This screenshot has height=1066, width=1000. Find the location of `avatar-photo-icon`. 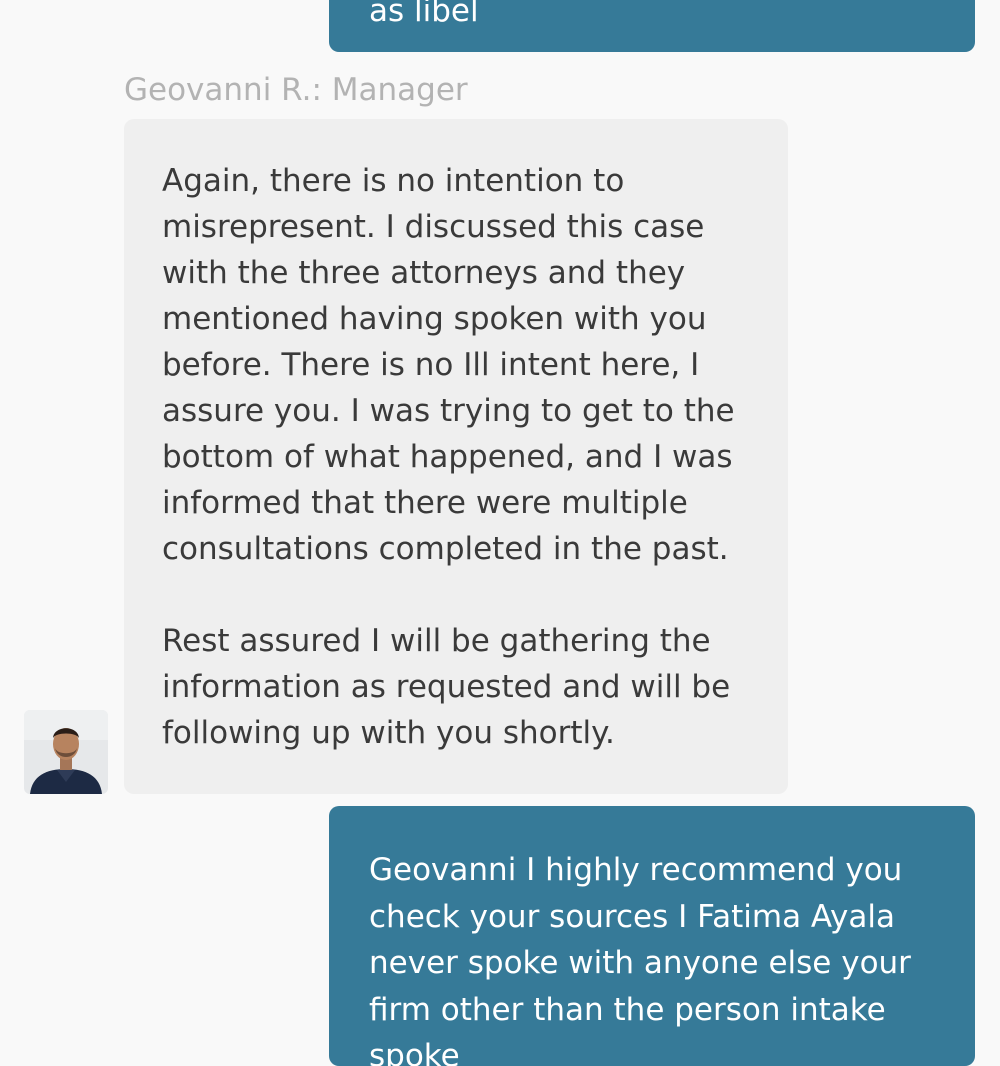

avatar-photo-icon is located at coordinates (66, 752).